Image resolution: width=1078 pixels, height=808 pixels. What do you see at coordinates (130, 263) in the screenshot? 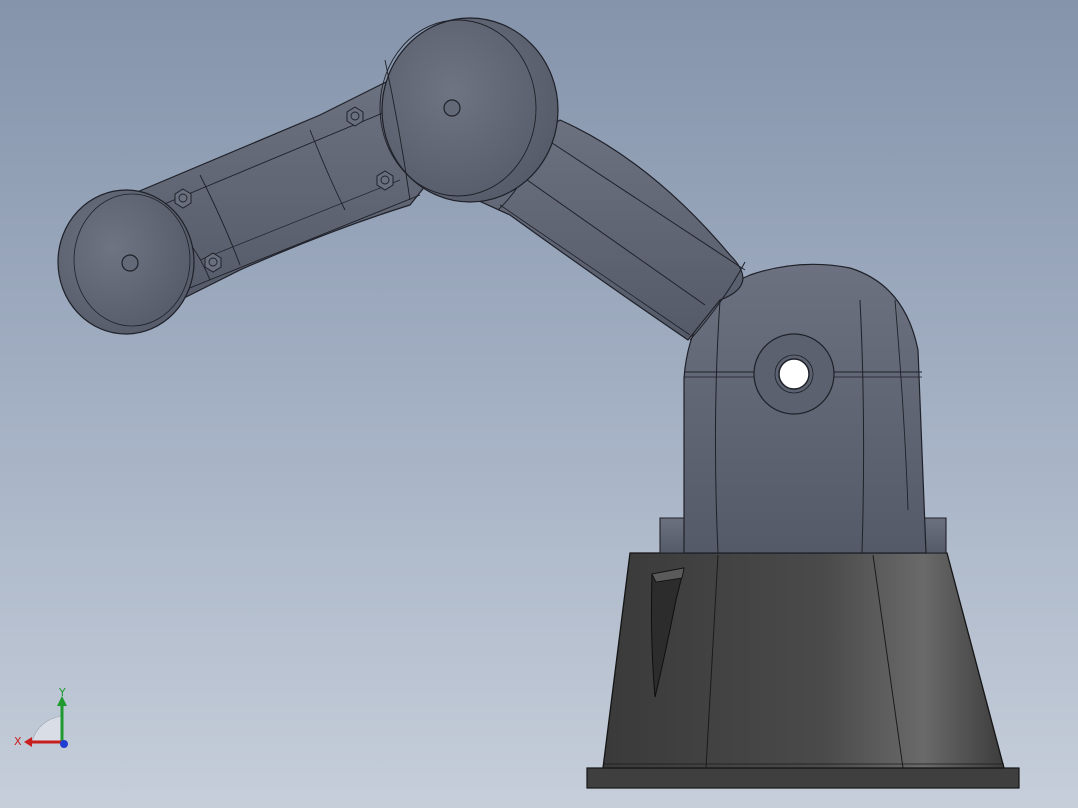
I see `wrist-pin-hole` at bounding box center [130, 263].